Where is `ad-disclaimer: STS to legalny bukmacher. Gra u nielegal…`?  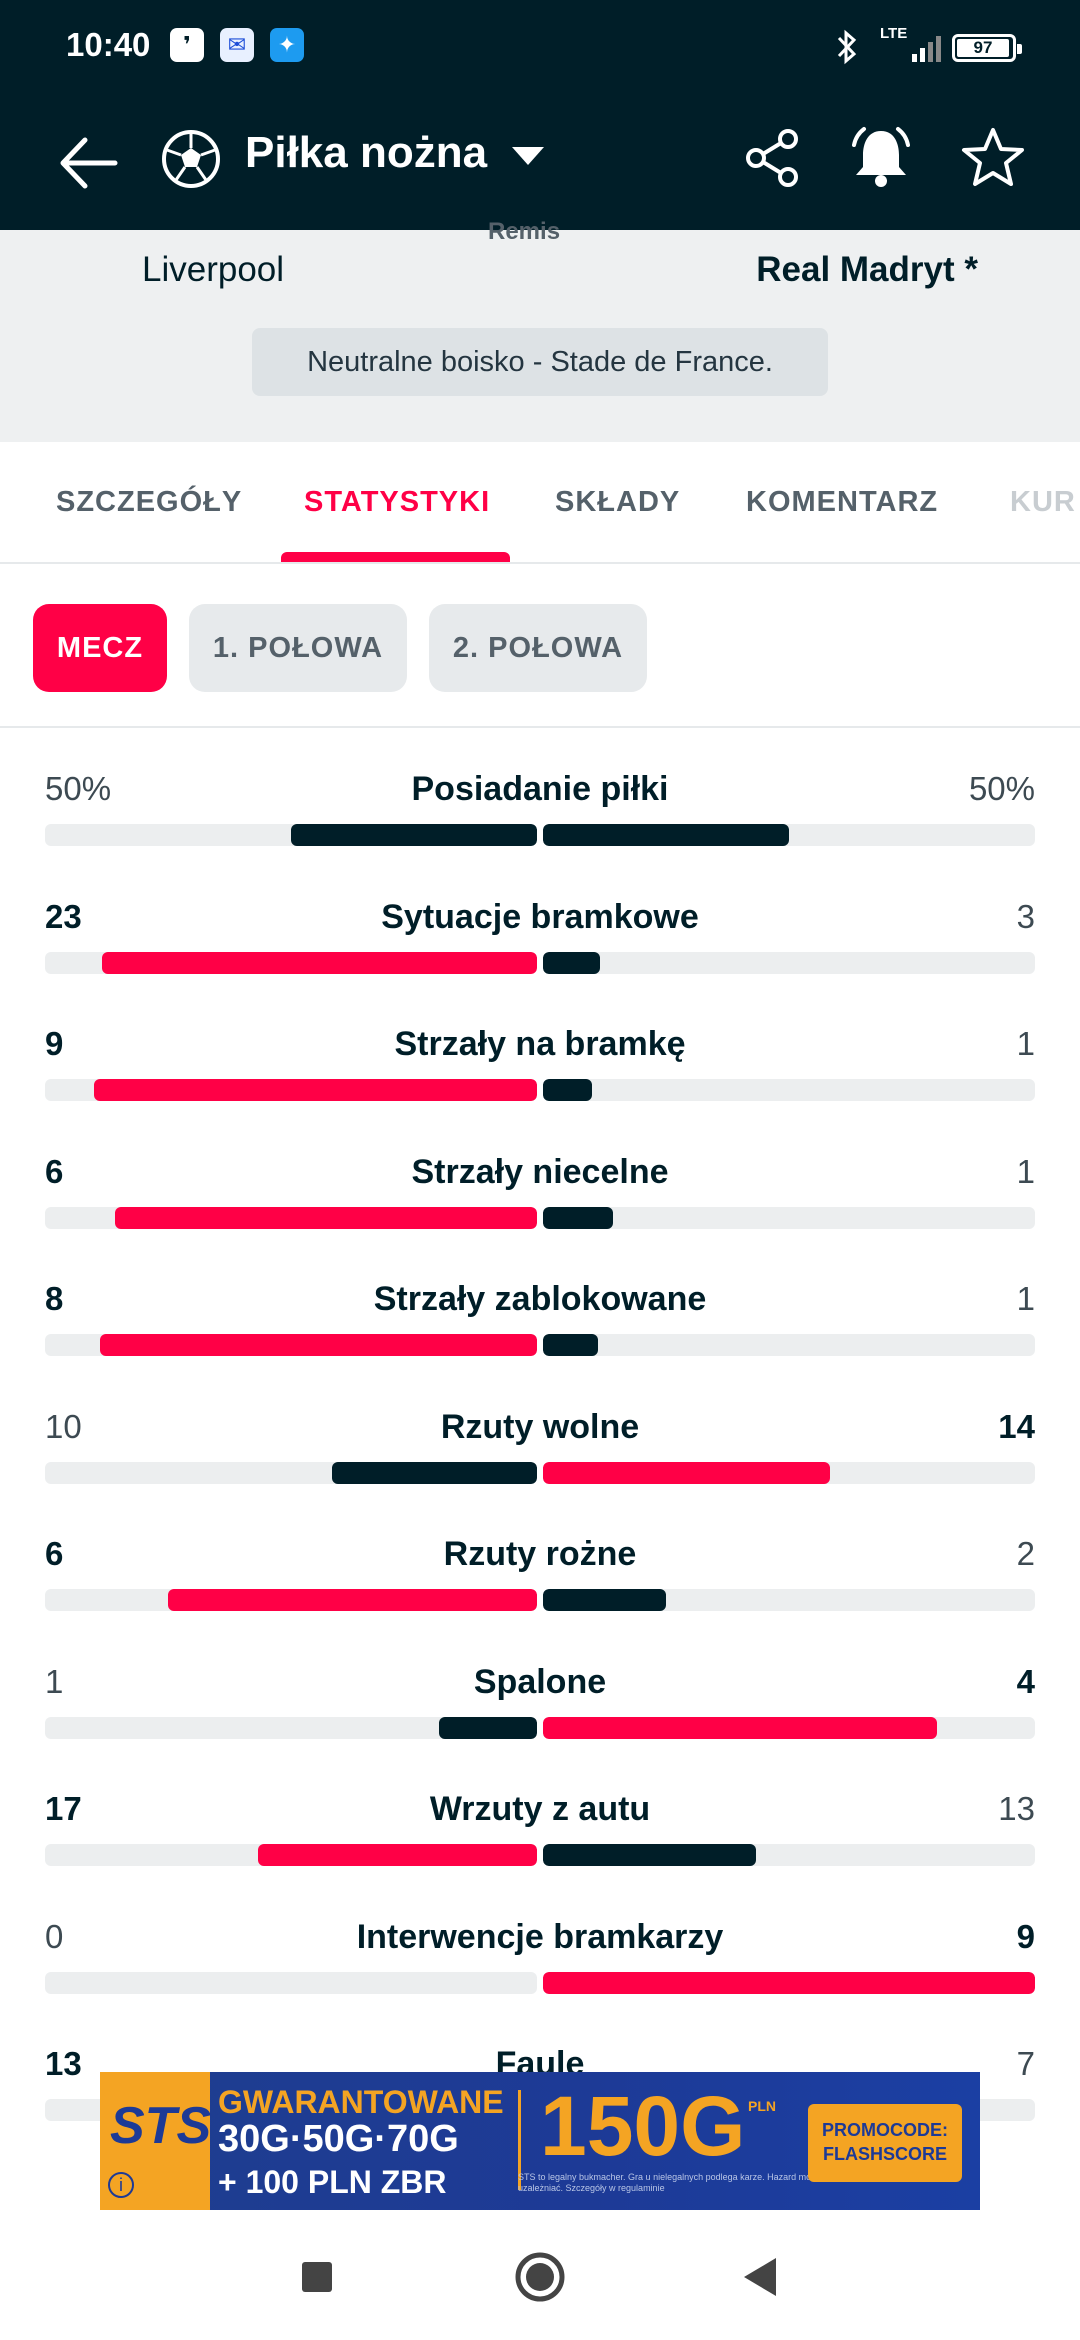
ad-disclaimer: STS to legalny bukmacher. Gra u nielegal… is located at coordinates (669, 2182).